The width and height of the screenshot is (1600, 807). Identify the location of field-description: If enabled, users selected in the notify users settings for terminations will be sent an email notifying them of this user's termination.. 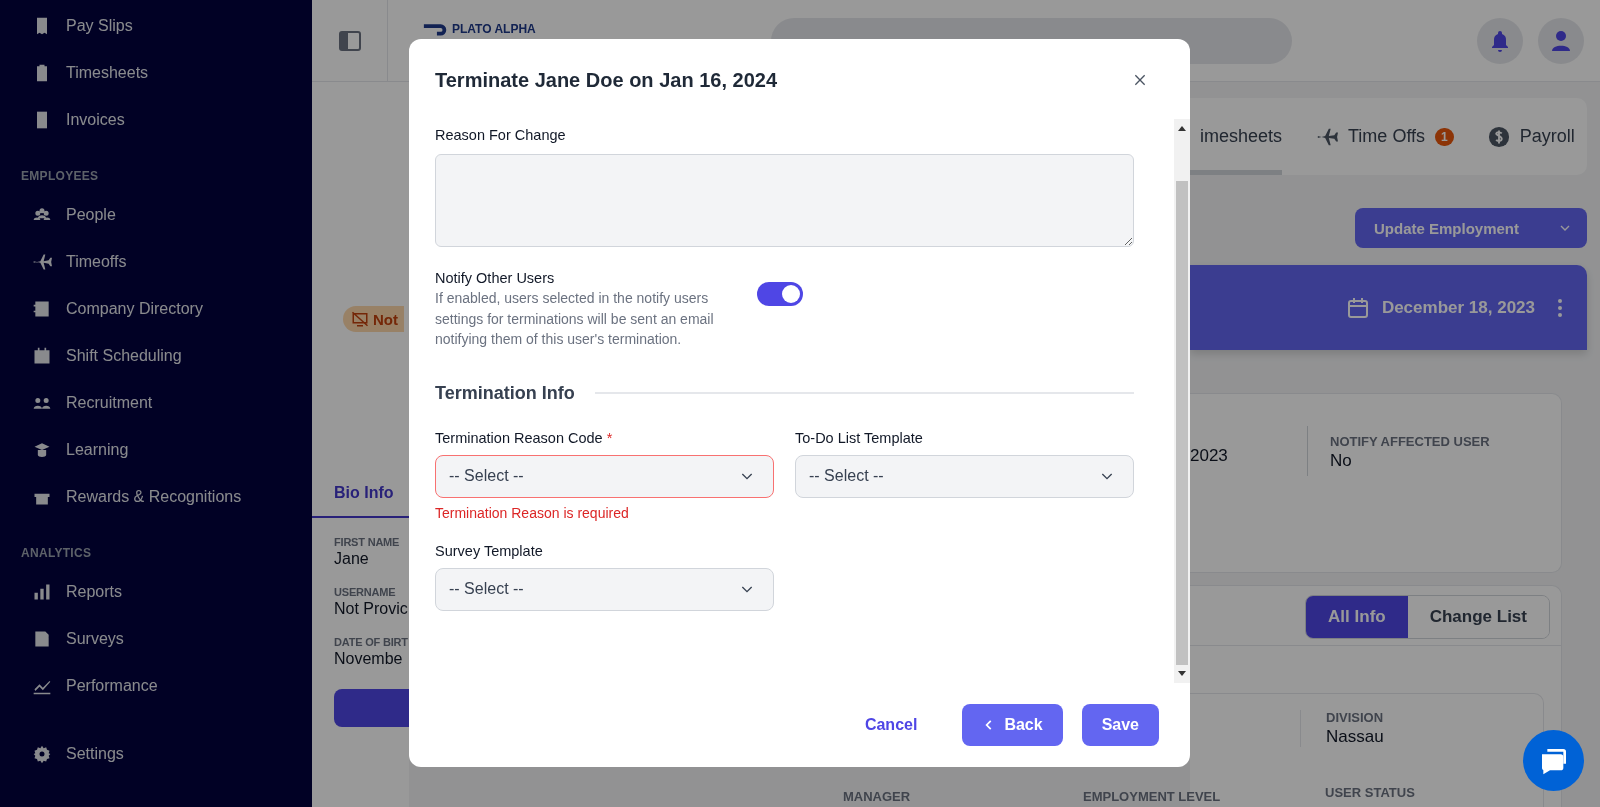
(575, 319).